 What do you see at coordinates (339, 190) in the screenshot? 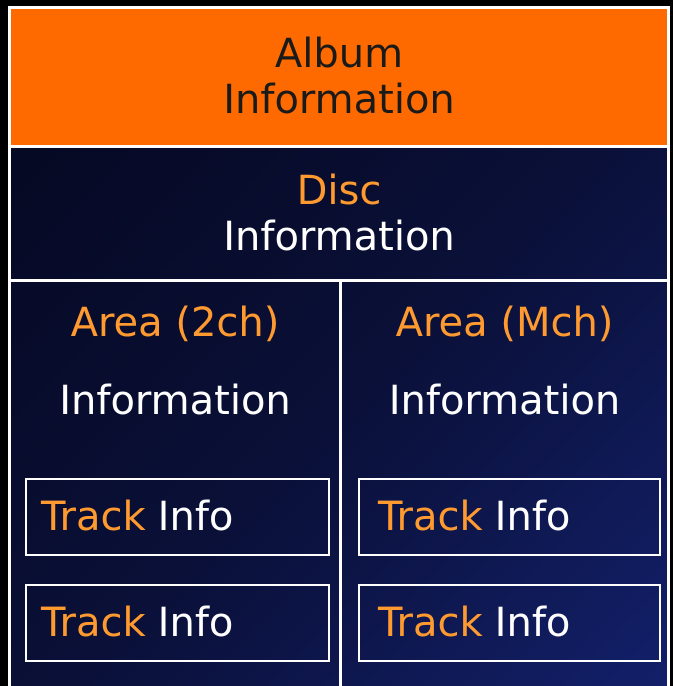
I see `disc-label: Disc` at bounding box center [339, 190].